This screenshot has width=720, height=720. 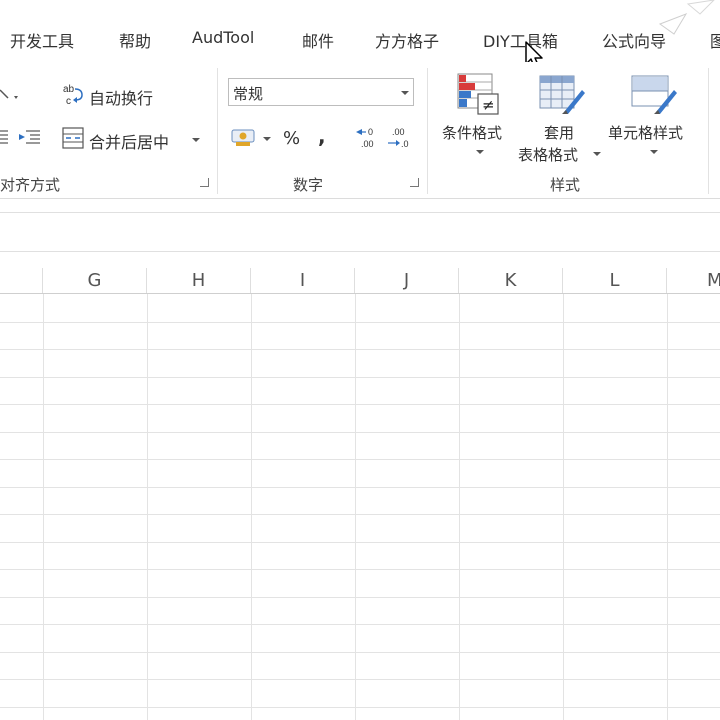 I want to click on comma-style-button: ,, so click(x=322, y=136).